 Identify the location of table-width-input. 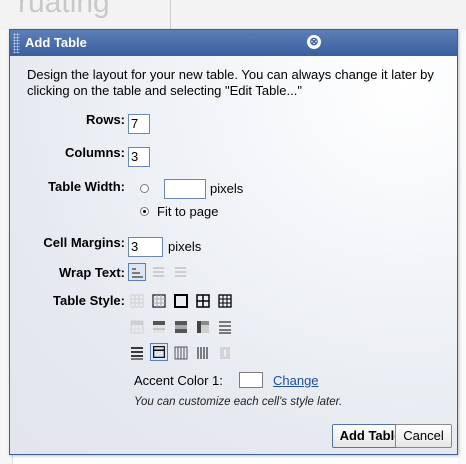
(185, 189).